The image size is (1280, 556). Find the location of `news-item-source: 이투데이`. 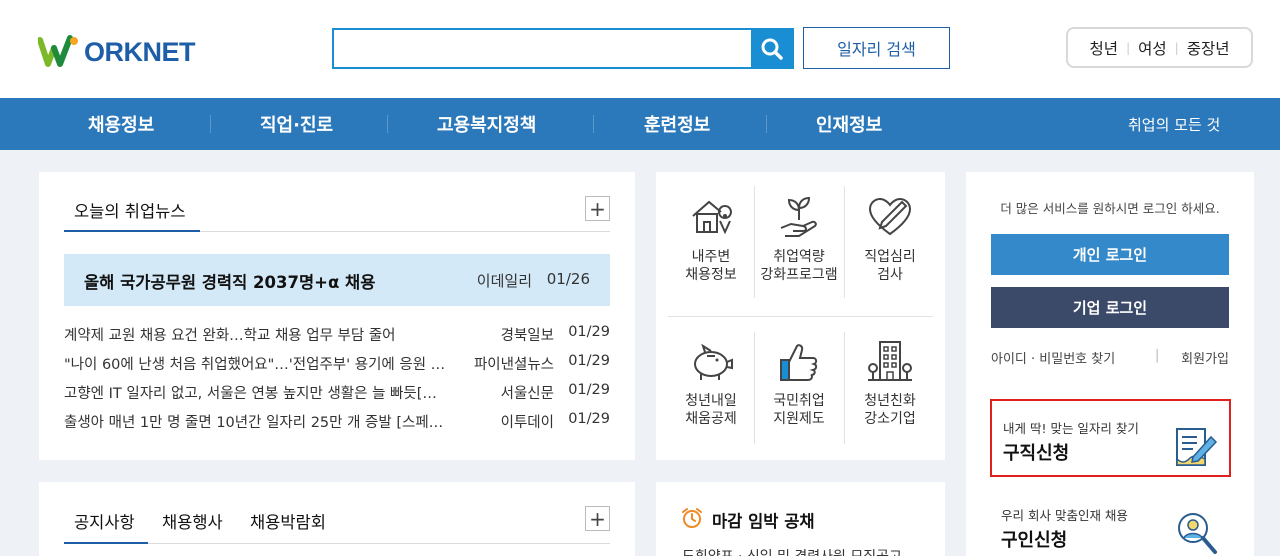

news-item-source: 이투데이 is located at coordinates (527, 423).